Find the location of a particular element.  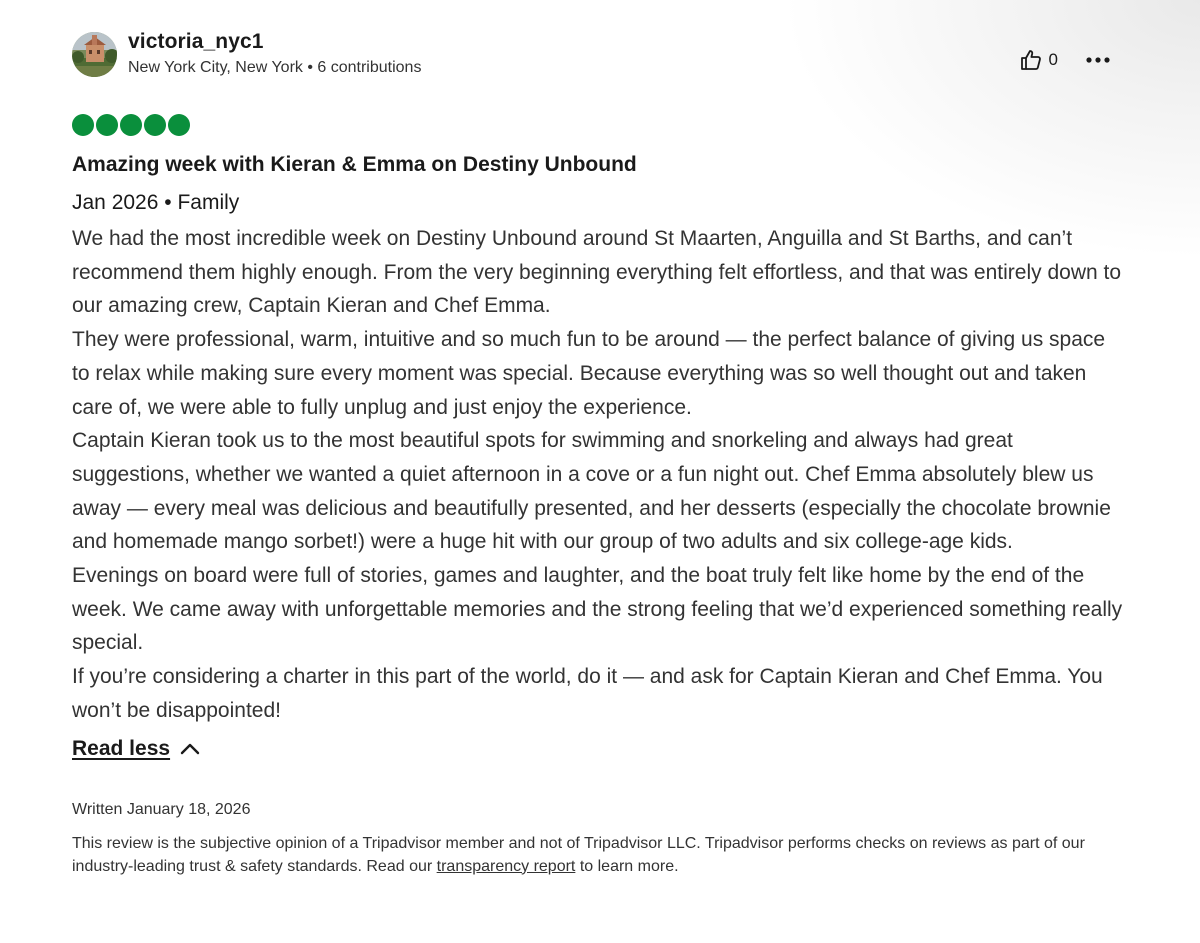

written-date: Written January 18, 2026 is located at coordinates (161, 809).